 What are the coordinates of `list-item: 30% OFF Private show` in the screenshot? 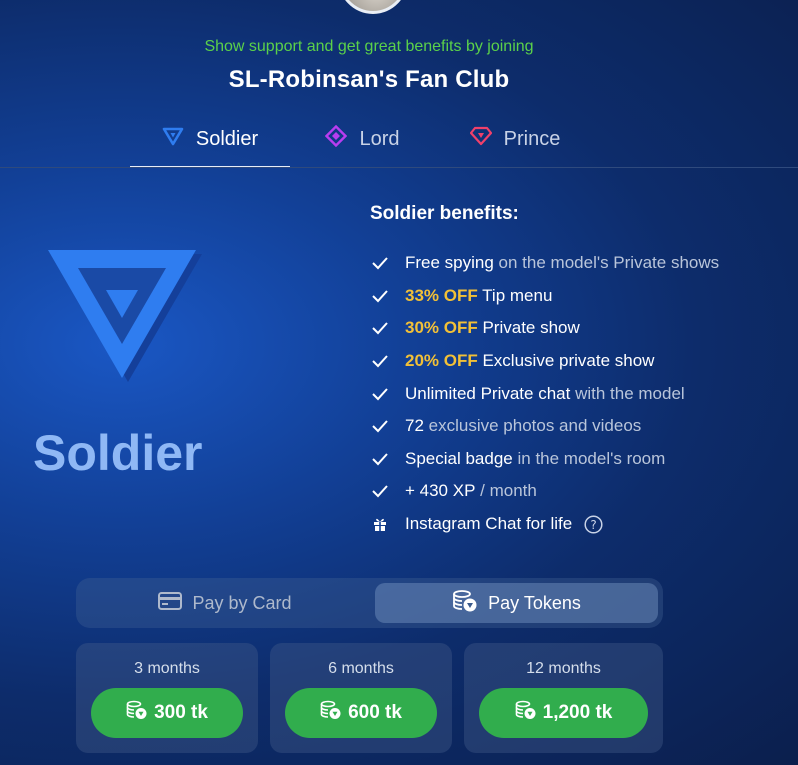 It's located at (544, 328).